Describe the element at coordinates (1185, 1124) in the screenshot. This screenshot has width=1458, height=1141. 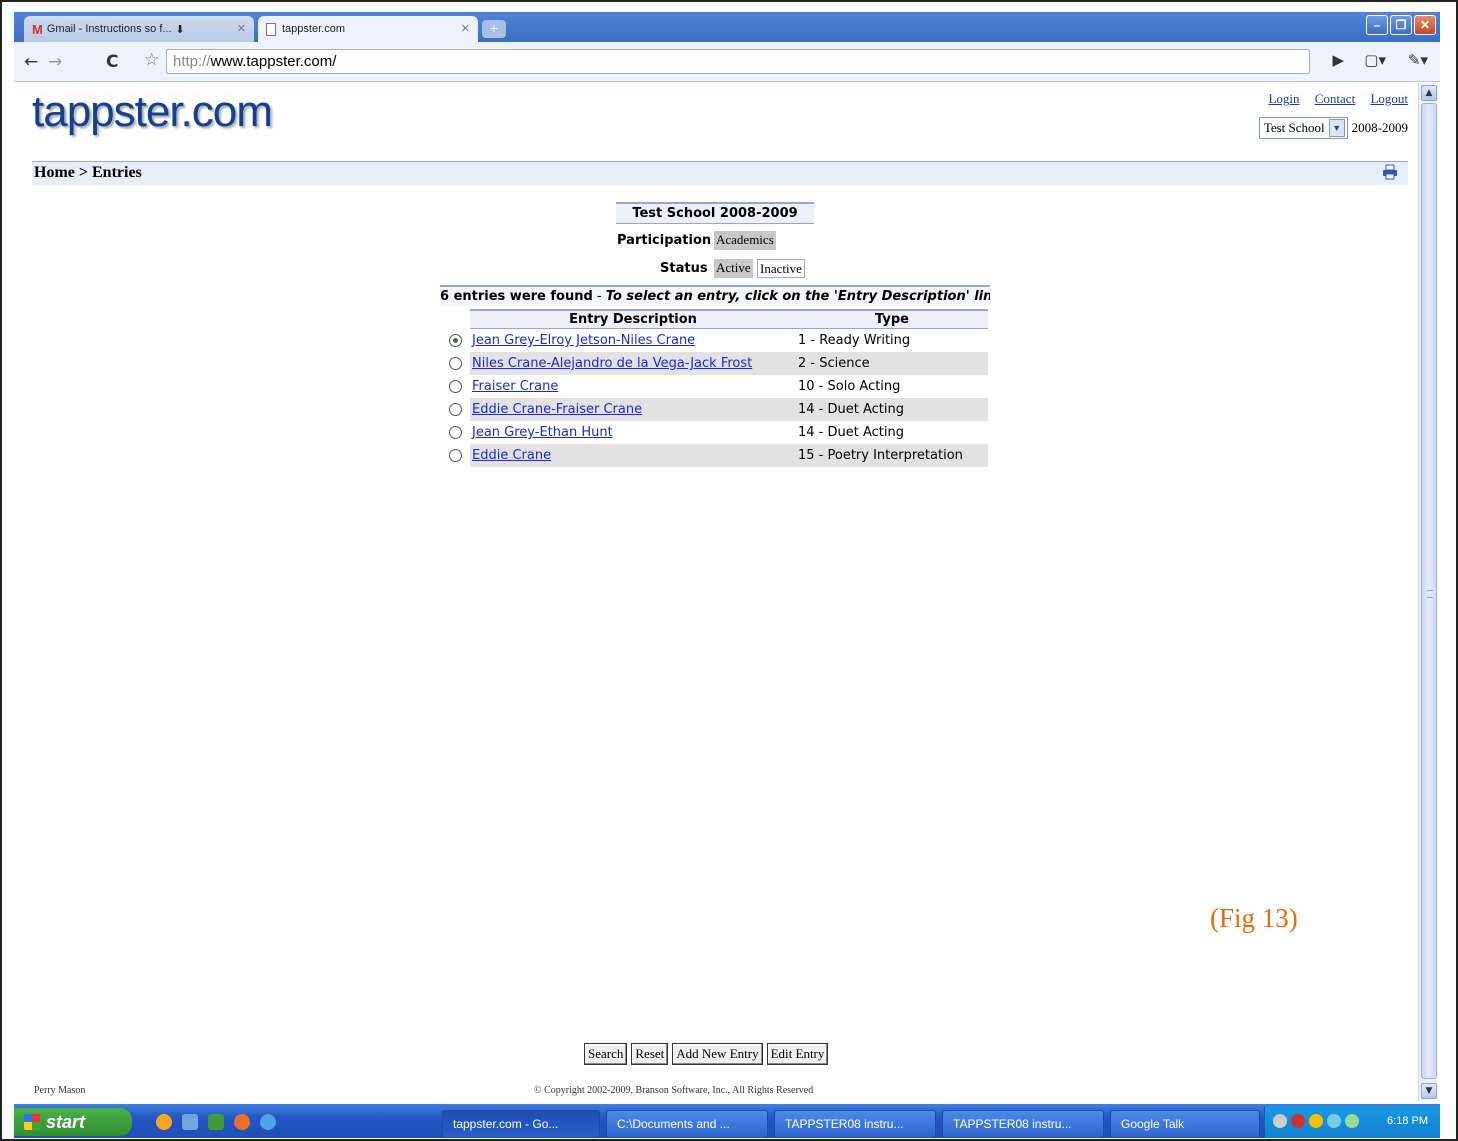
I see `task-google-talk: Google Talk` at that location.